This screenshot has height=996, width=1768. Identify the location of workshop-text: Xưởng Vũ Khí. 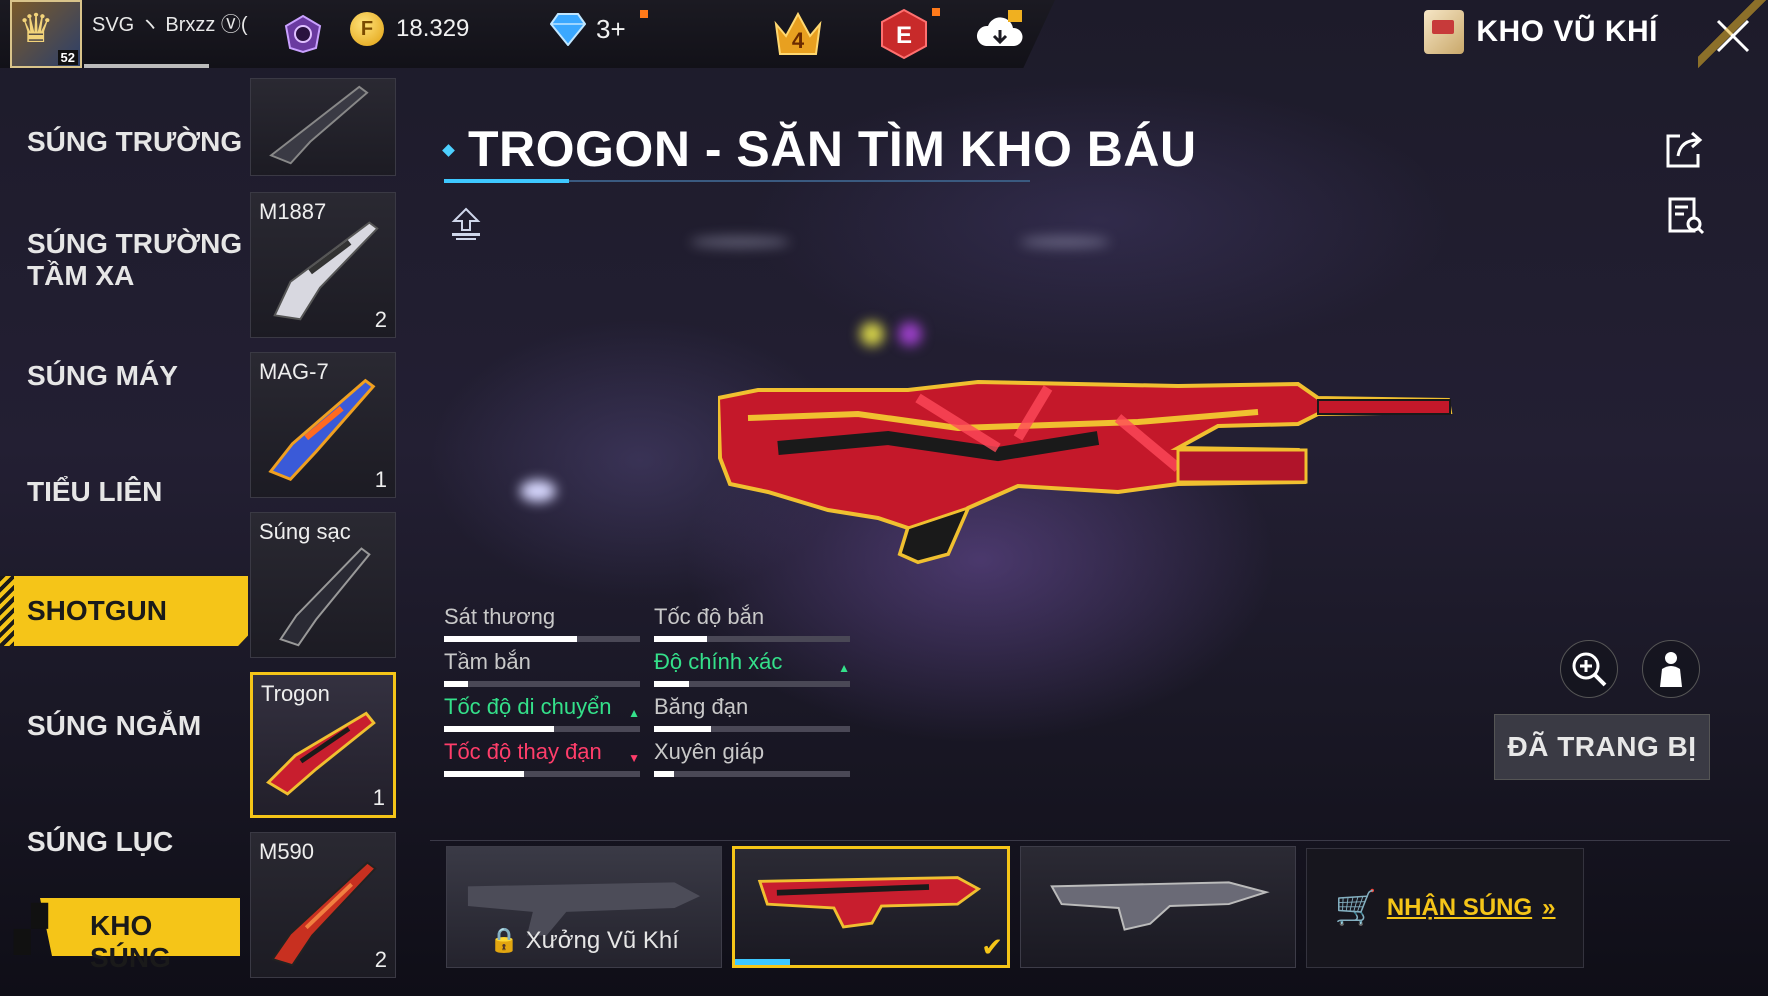
(602, 940).